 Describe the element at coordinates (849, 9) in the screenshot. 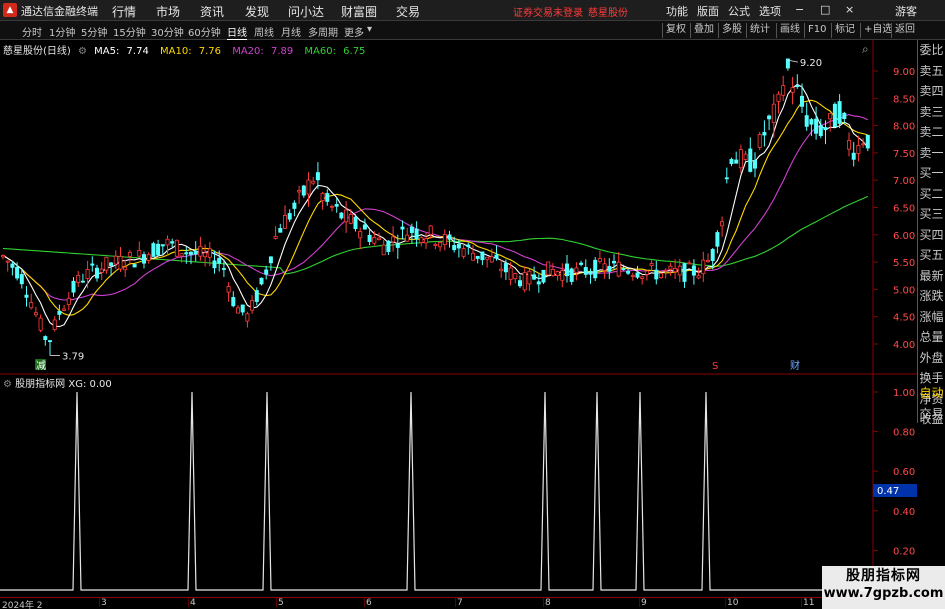

I see `close-icon: ×` at that location.